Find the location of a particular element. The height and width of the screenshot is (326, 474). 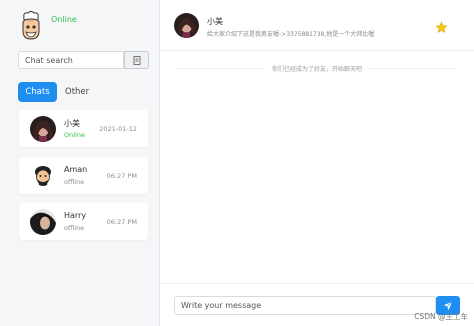

message-input is located at coordinates (305, 305).